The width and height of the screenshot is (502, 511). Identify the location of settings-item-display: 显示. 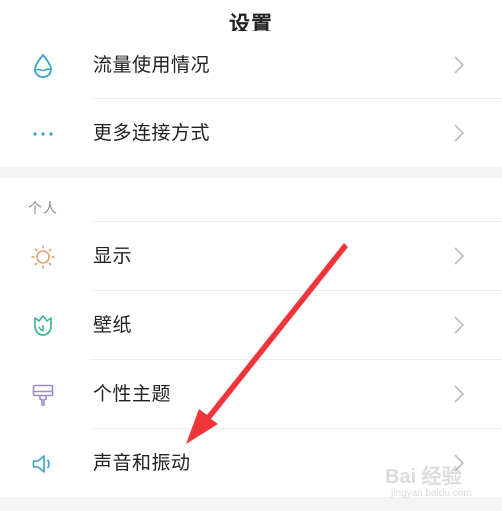
(251, 256).